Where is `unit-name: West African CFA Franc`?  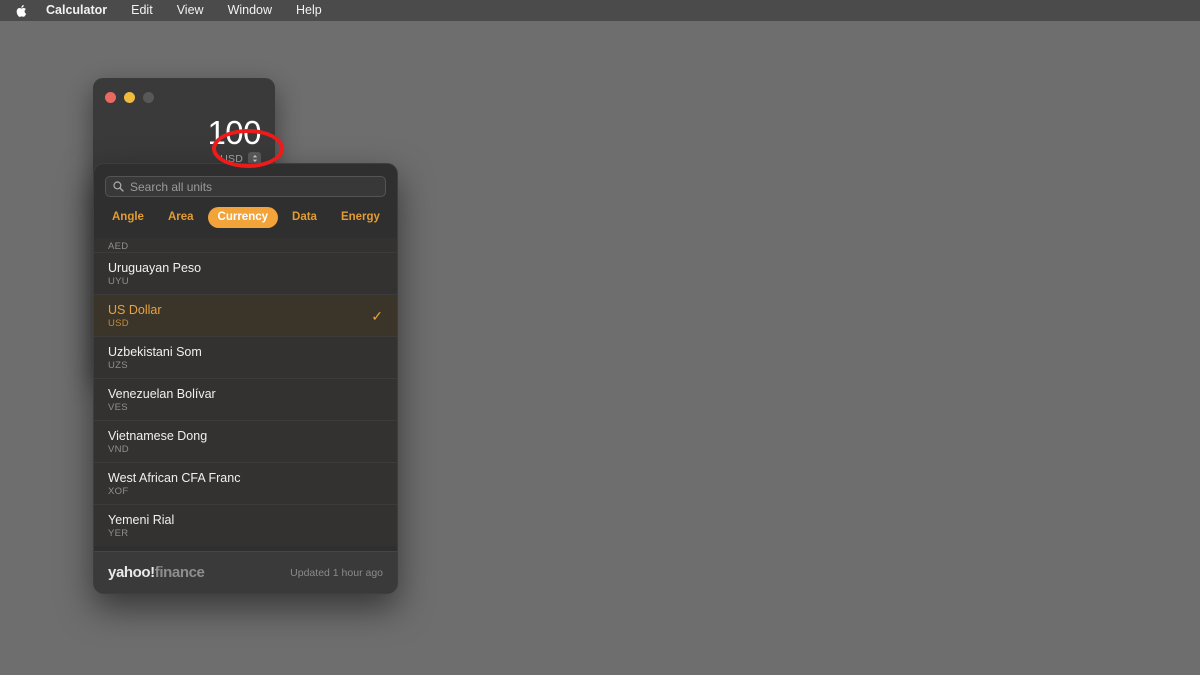 unit-name: West African CFA Franc is located at coordinates (174, 477).